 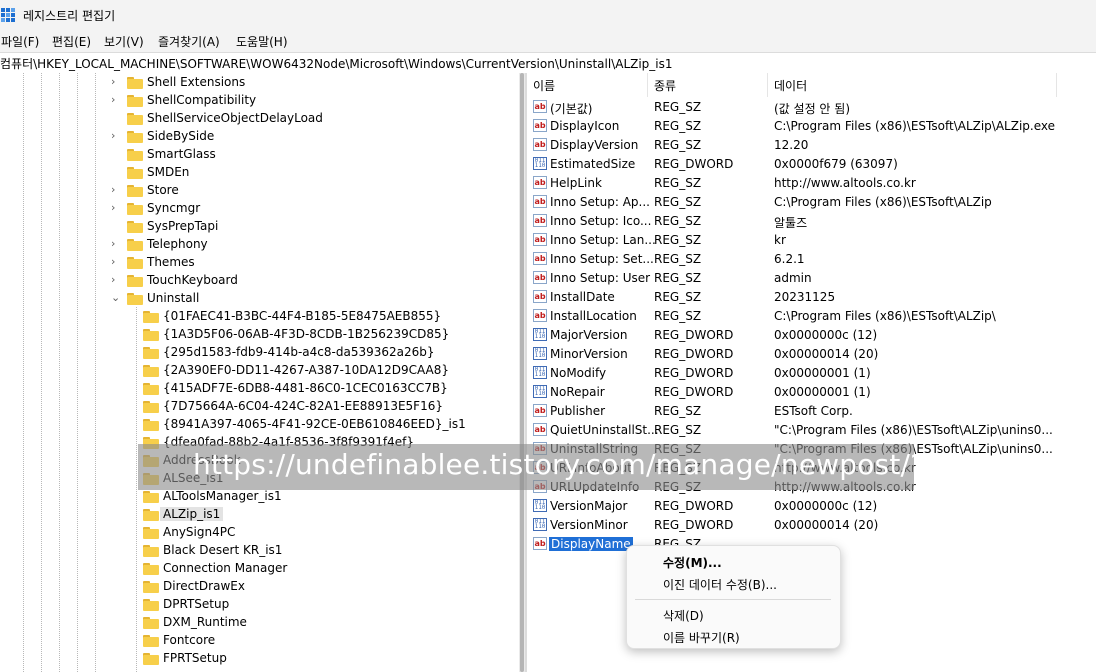 What do you see at coordinates (116, 298) in the screenshot?
I see `chevron-down-icon: ⌄` at bounding box center [116, 298].